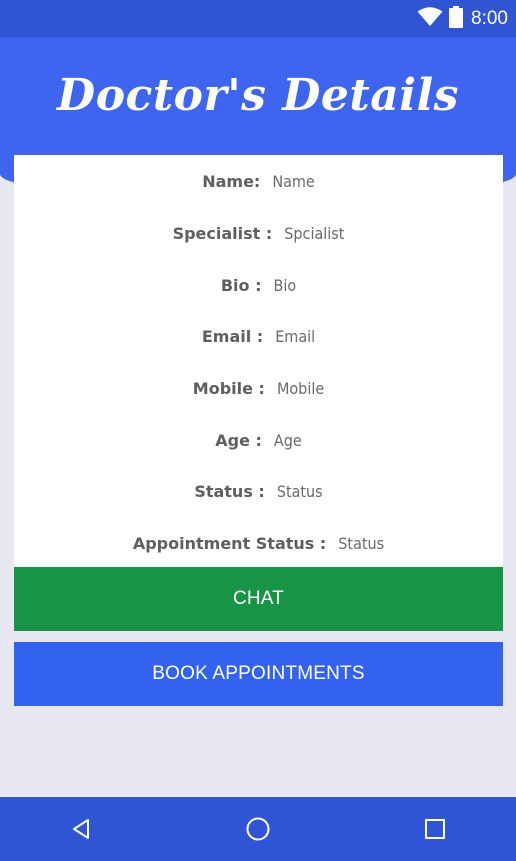  I want to click on detail-row-age: Age, so click(258, 440).